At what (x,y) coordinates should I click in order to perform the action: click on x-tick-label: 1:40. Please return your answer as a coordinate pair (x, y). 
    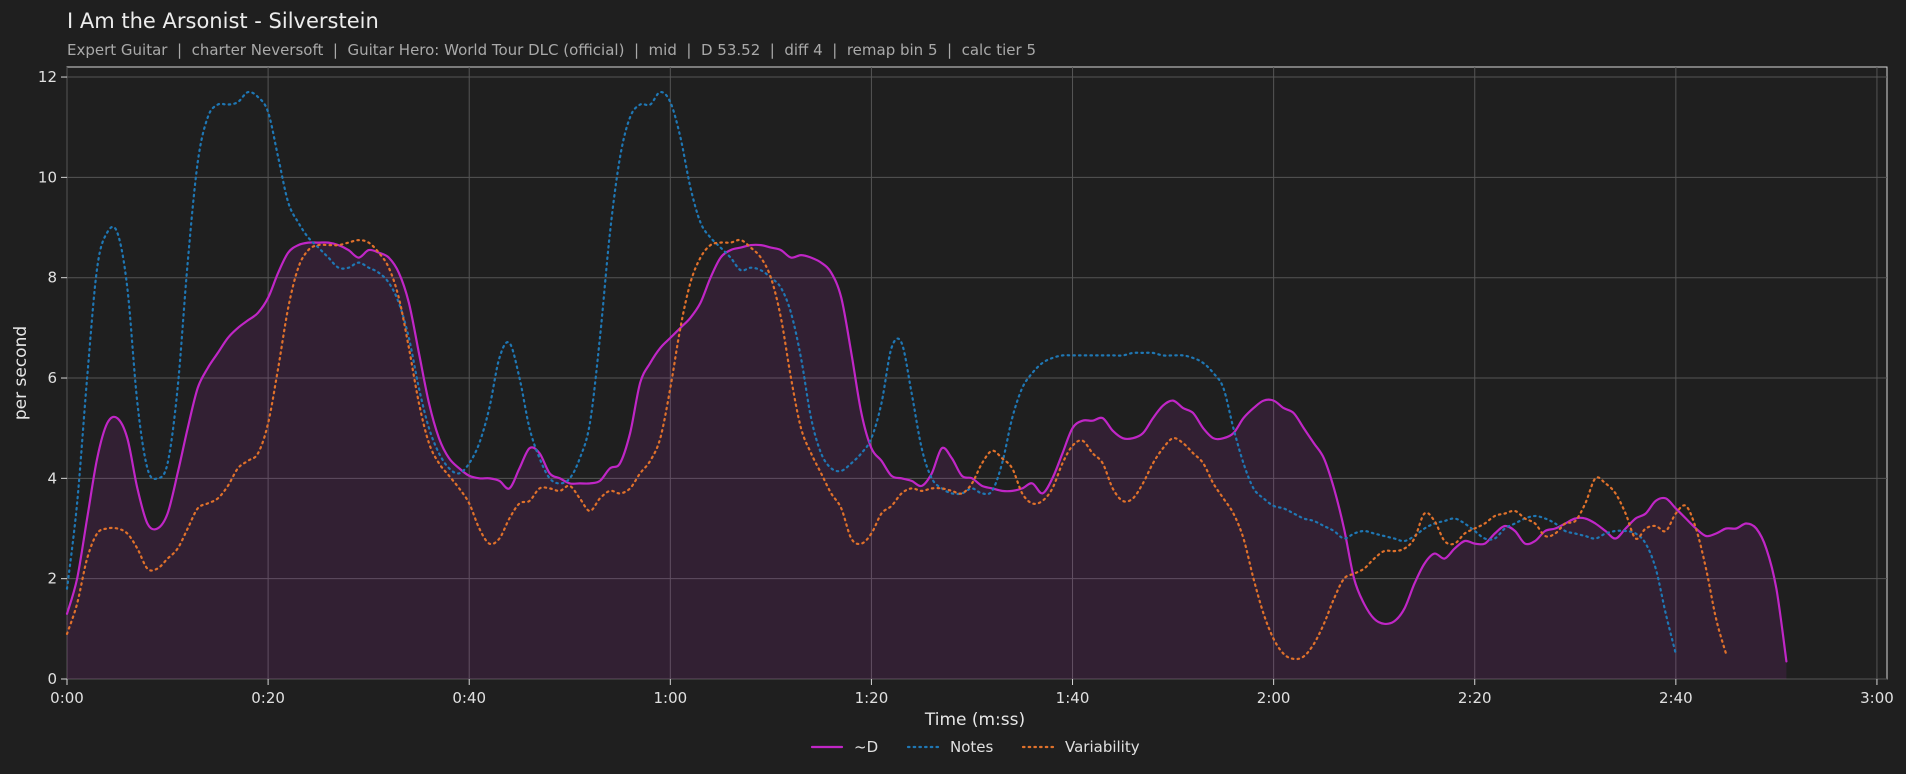
    Looking at the image, I should click on (1073, 698).